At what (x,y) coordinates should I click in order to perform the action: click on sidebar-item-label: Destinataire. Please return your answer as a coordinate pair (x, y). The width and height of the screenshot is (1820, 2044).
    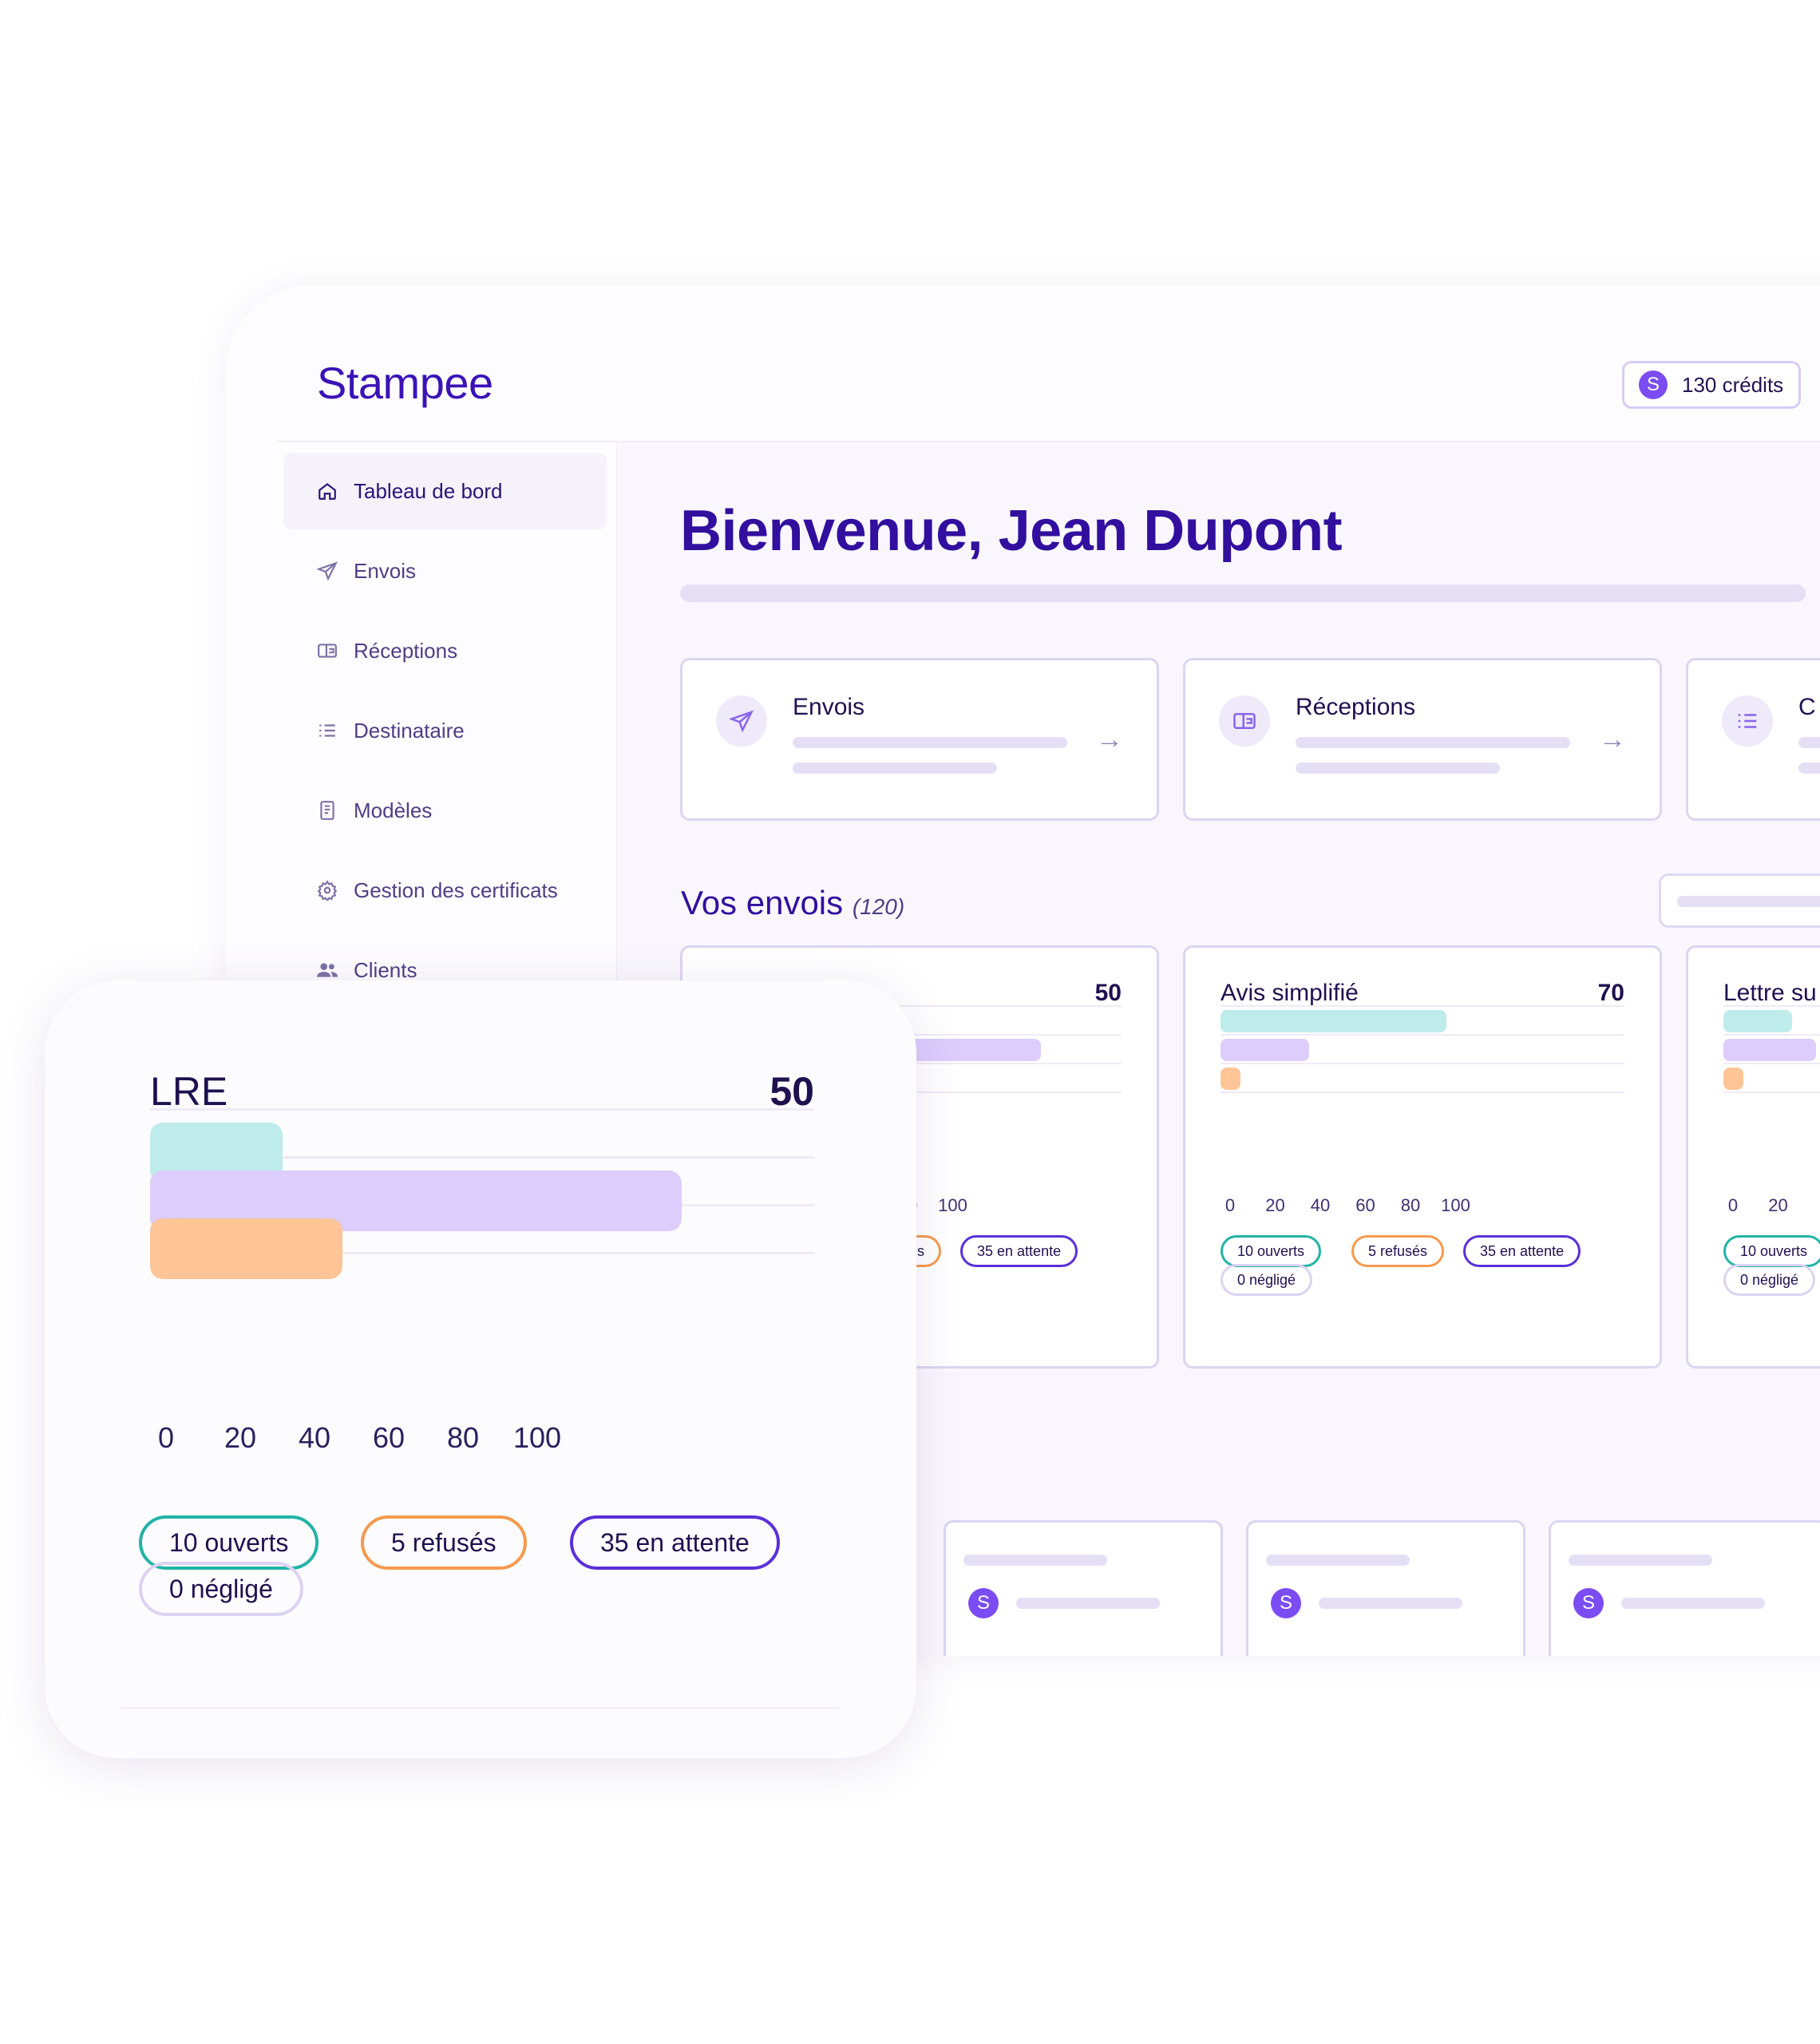
    Looking at the image, I should click on (409, 730).